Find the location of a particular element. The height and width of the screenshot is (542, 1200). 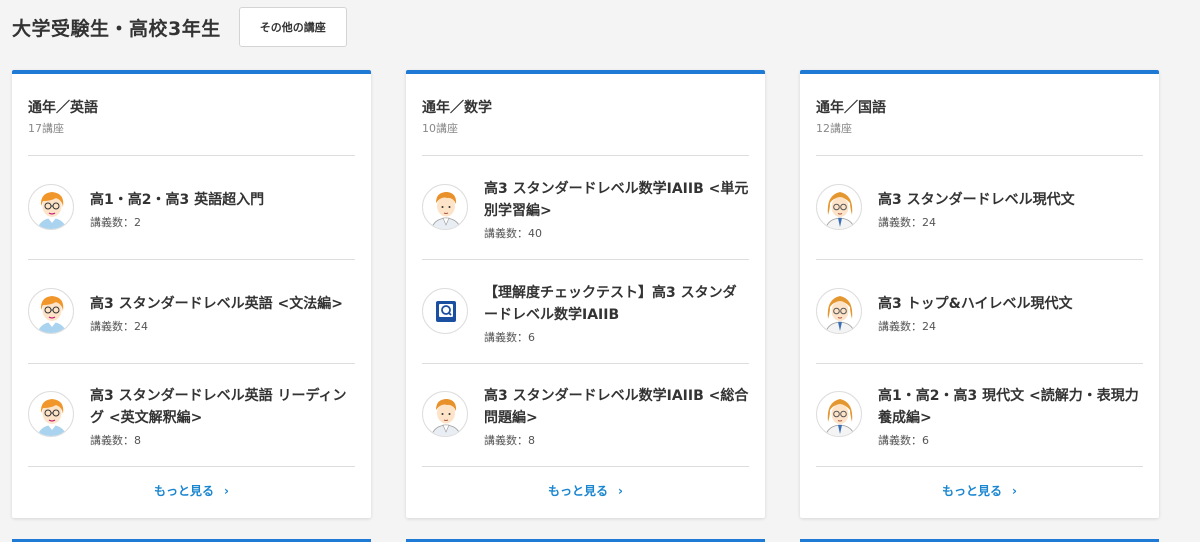

course-item: 高3 スタンダードレベル英語 リーディング <英文解釈編> 講義数：8 is located at coordinates (191, 416).